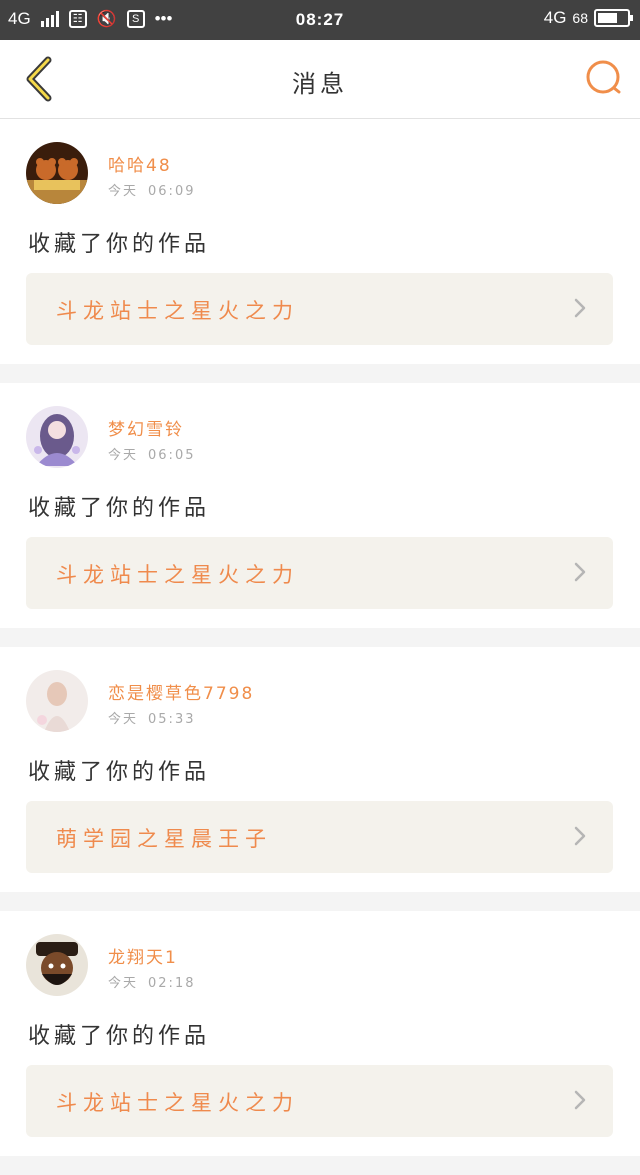  What do you see at coordinates (320, 20) in the screenshot?
I see `status-bar: 4G ☷ 🔇 S ••• 08:27 4G 68` at bounding box center [320, 20].